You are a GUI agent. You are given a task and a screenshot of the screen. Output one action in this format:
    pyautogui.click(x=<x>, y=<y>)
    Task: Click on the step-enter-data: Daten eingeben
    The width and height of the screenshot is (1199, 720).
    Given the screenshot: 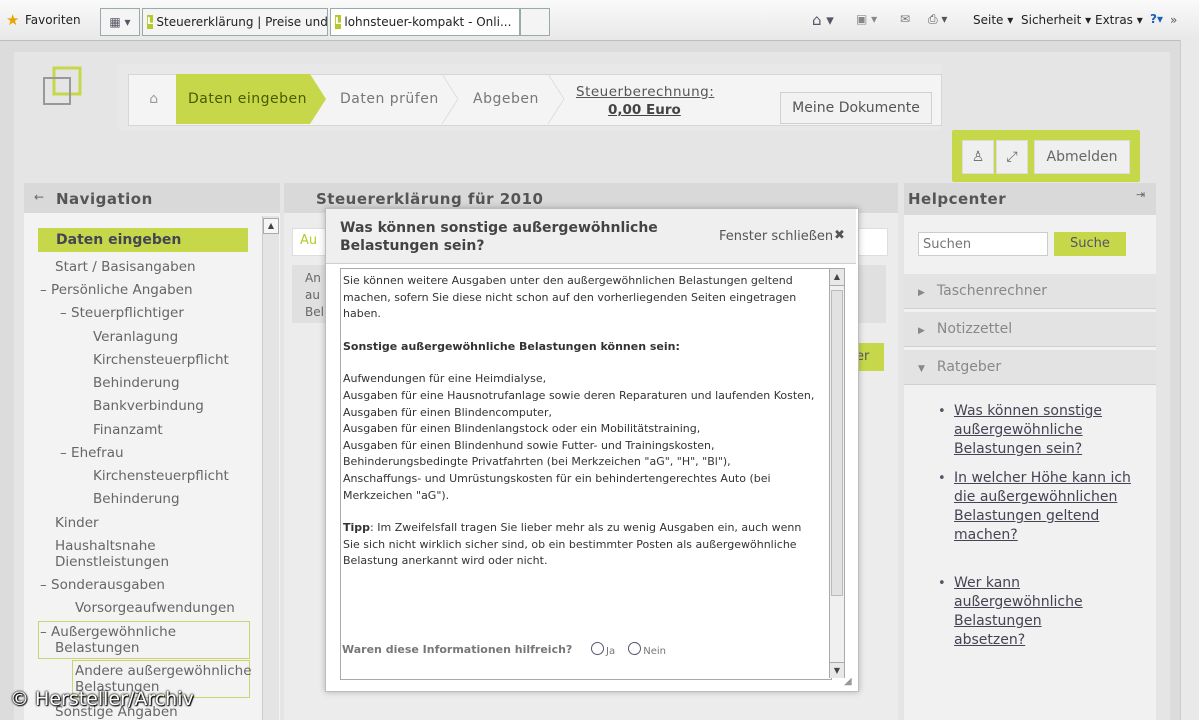 What is the action you would take?
    pyautogui.click(x=243, y=99)
    